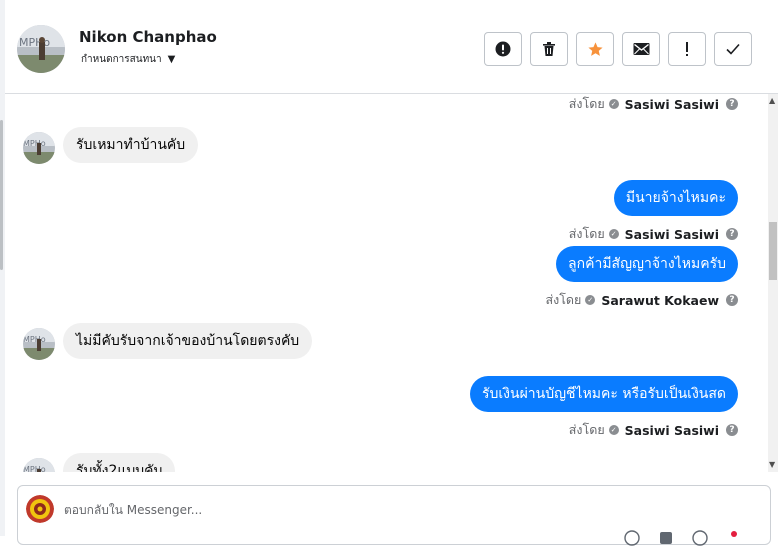  I want to click on emoji-icon, so click(632, 538).